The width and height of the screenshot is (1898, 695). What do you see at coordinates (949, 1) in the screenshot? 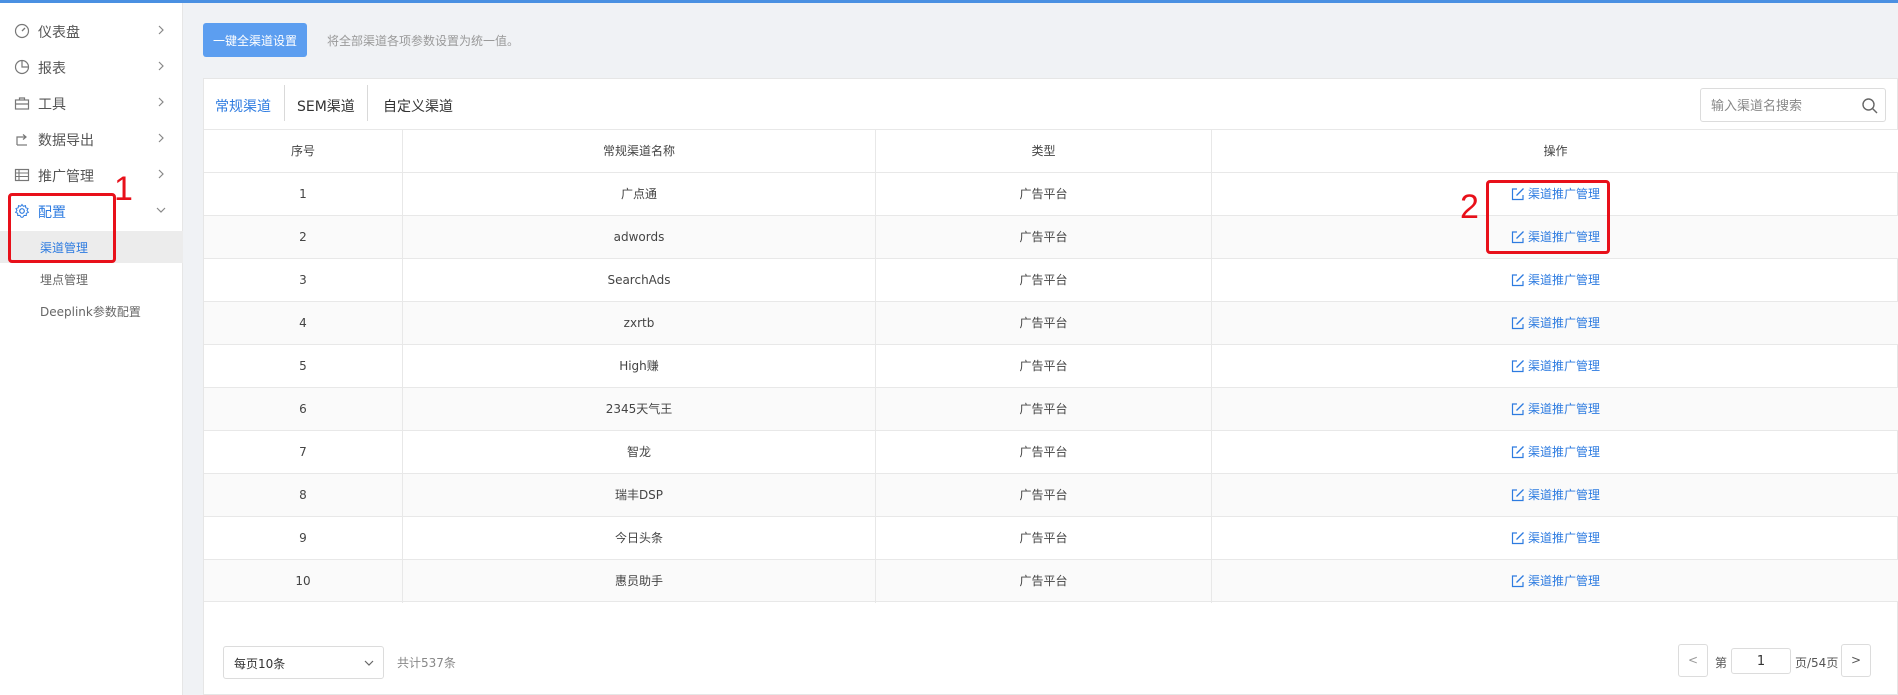
I see `top-accent-bar` at bounding box center [949, 1].